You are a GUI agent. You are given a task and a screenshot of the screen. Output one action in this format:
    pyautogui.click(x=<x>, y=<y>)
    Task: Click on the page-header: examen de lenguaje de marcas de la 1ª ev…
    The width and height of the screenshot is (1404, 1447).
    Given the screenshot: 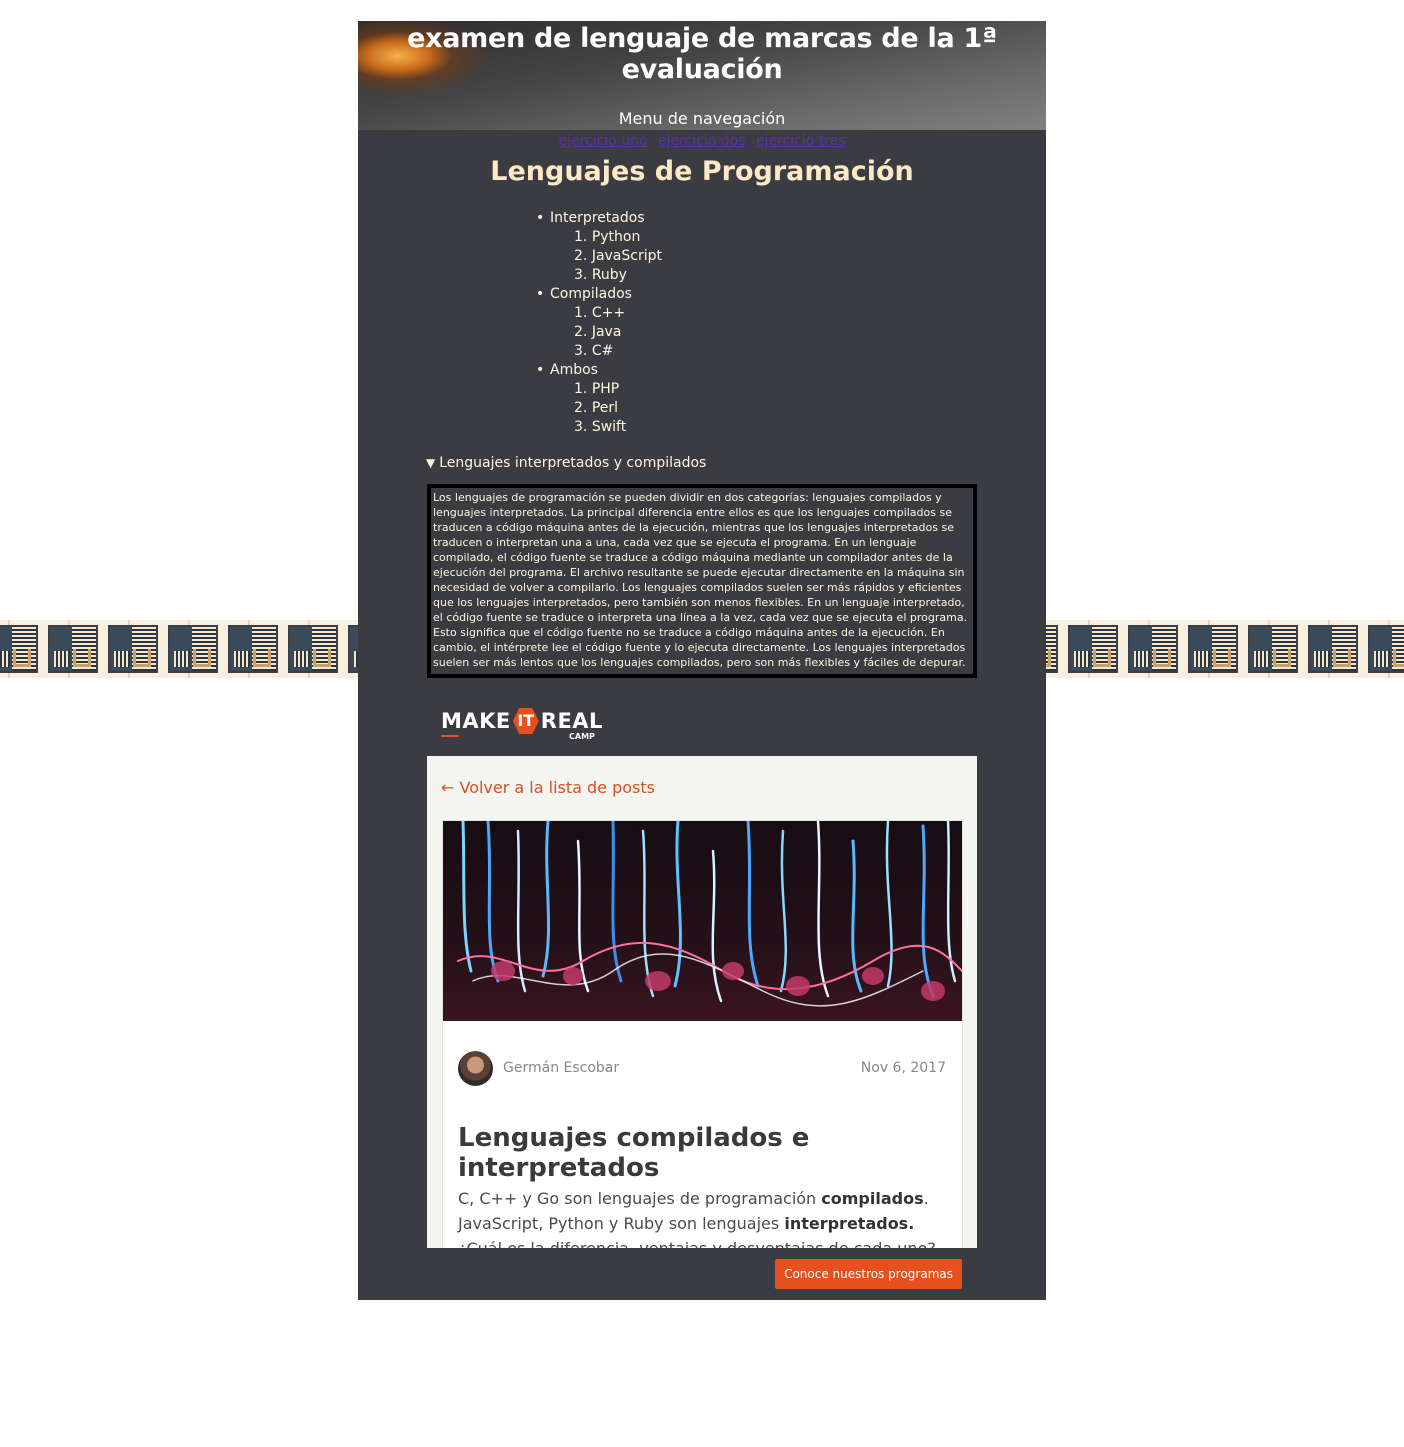 What is the action you would take?
    pyautogui.click(x=702, y=85)
    